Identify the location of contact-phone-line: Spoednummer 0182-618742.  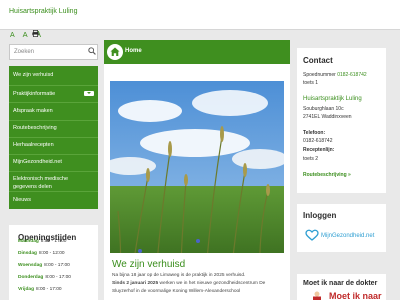
(335, 75).